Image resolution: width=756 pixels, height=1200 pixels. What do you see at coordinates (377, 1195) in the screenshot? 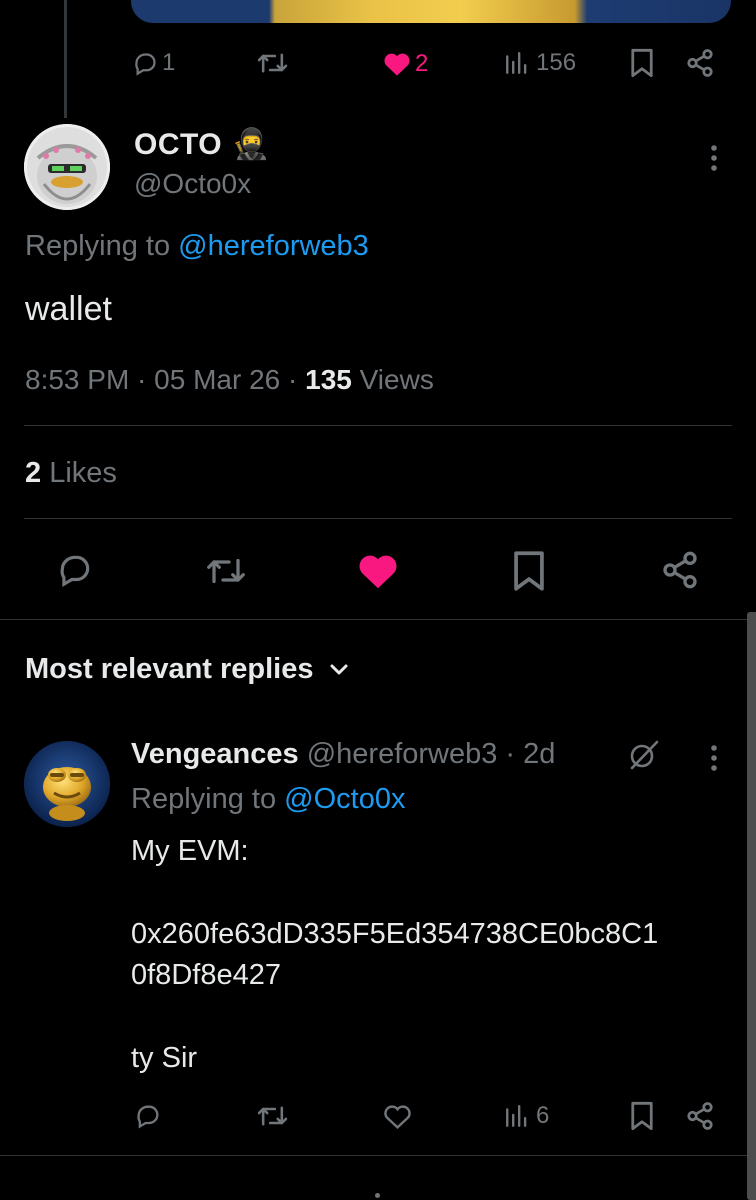
I see `loading-indicator-dot` at bounding box center [377, 1195].